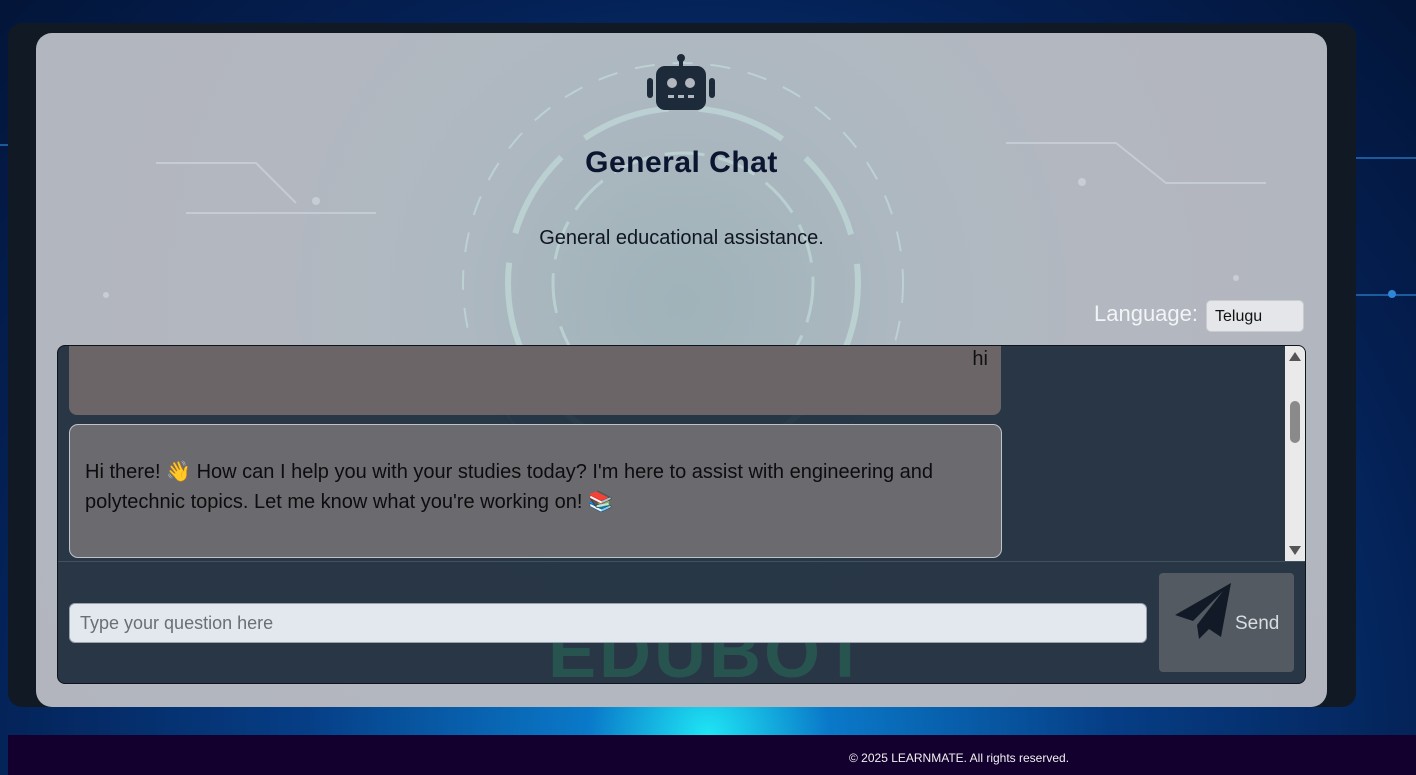  Describe the element at coordinates (1146, 313) in the screenshot. I see `language-label: Language:` at that location.